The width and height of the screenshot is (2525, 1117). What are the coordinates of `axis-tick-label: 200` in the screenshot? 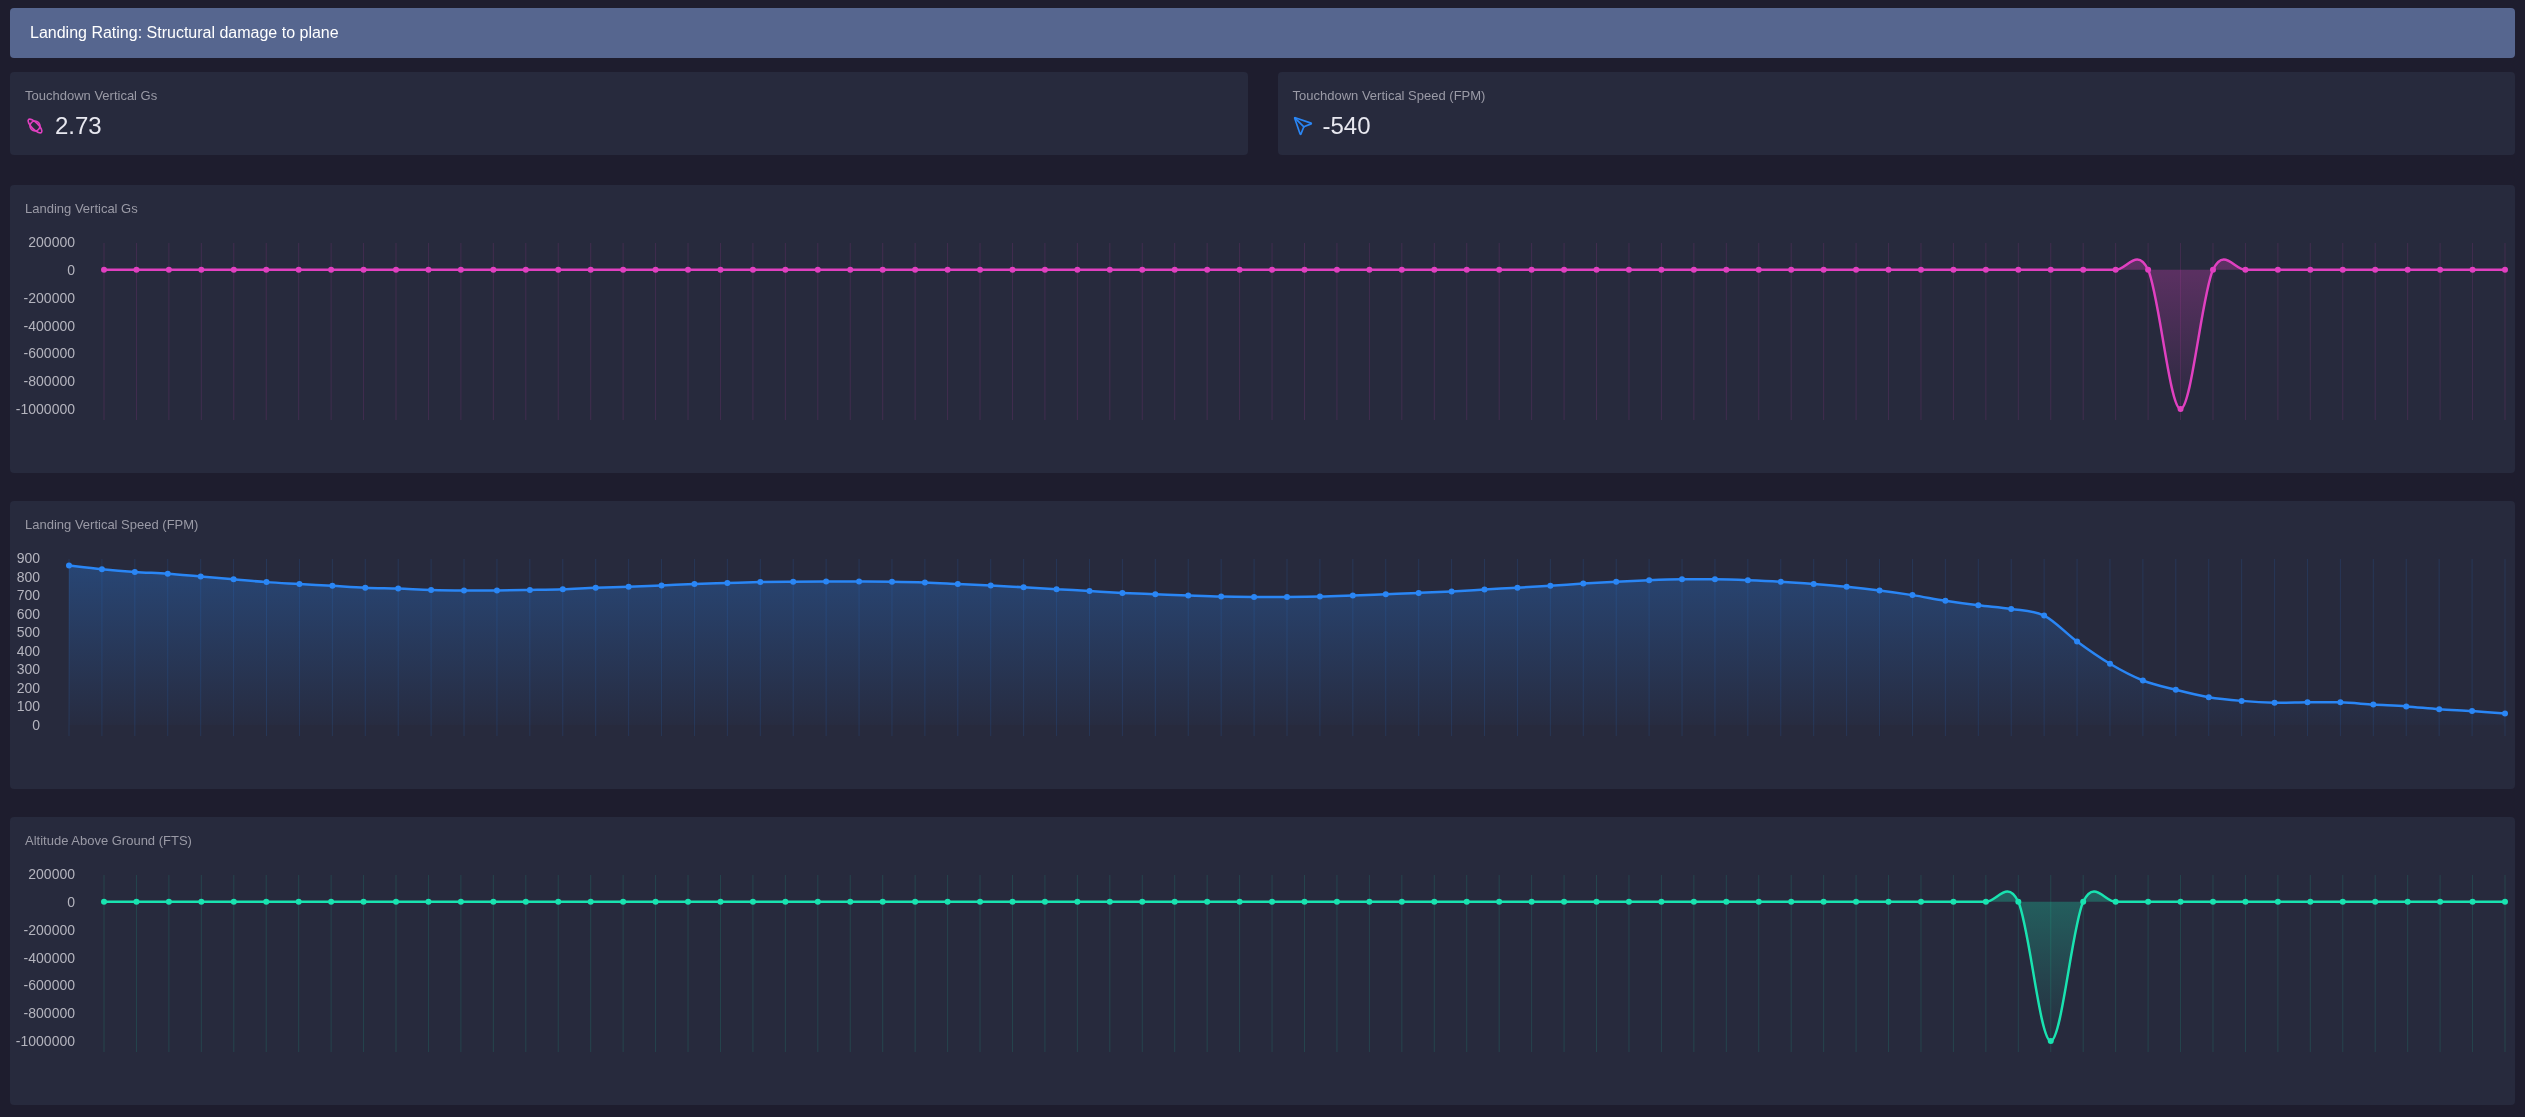 It's located at (28, 687).